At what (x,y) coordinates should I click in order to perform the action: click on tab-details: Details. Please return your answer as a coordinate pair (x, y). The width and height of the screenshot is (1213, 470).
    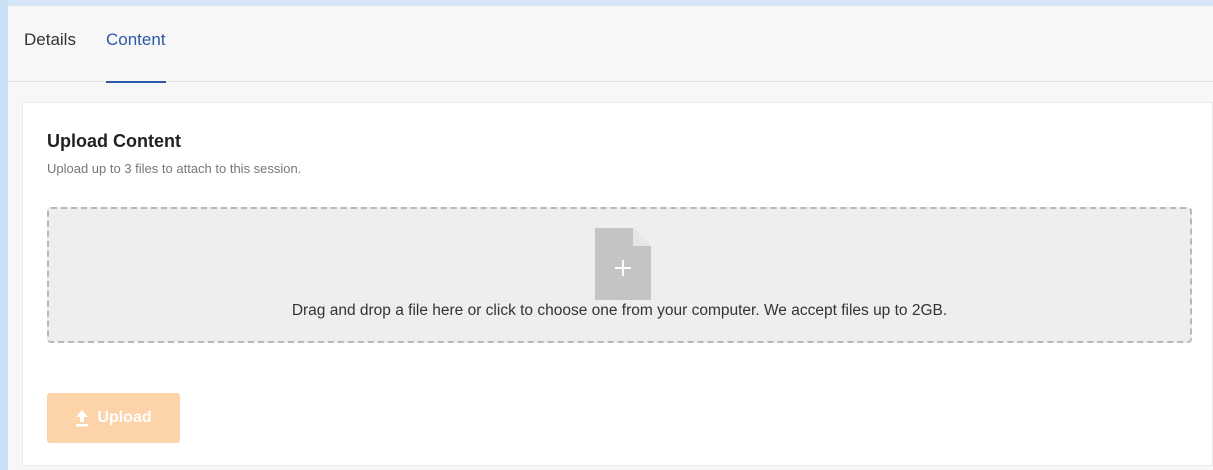
    Looking at the image, I should click on (50, 51).